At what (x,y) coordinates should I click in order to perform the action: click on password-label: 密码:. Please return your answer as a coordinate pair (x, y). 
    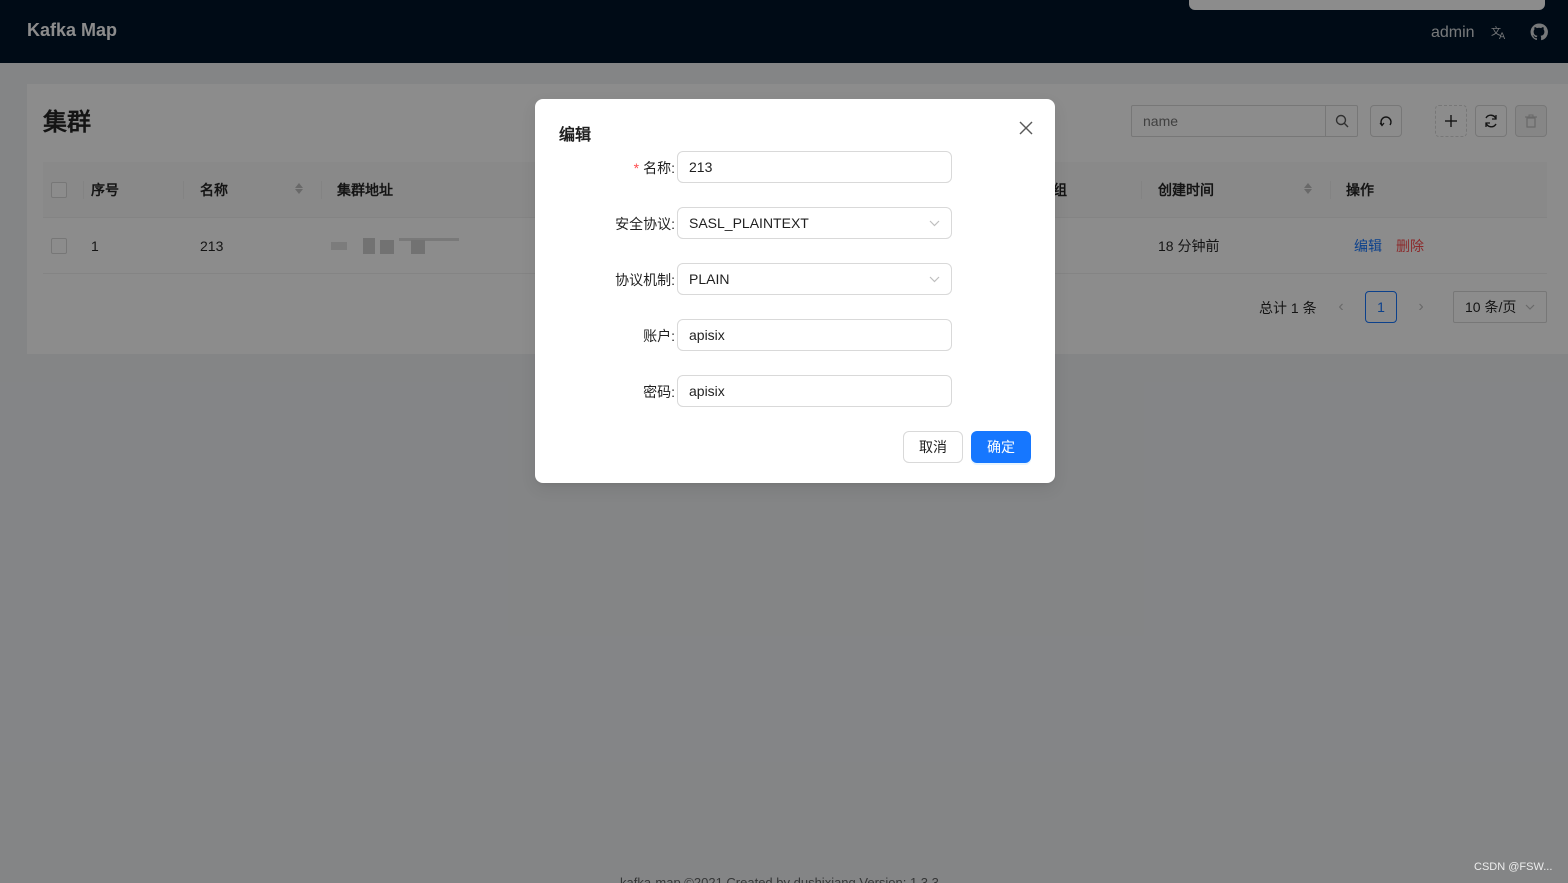
    Looking at the image, I should click on (659, 392).